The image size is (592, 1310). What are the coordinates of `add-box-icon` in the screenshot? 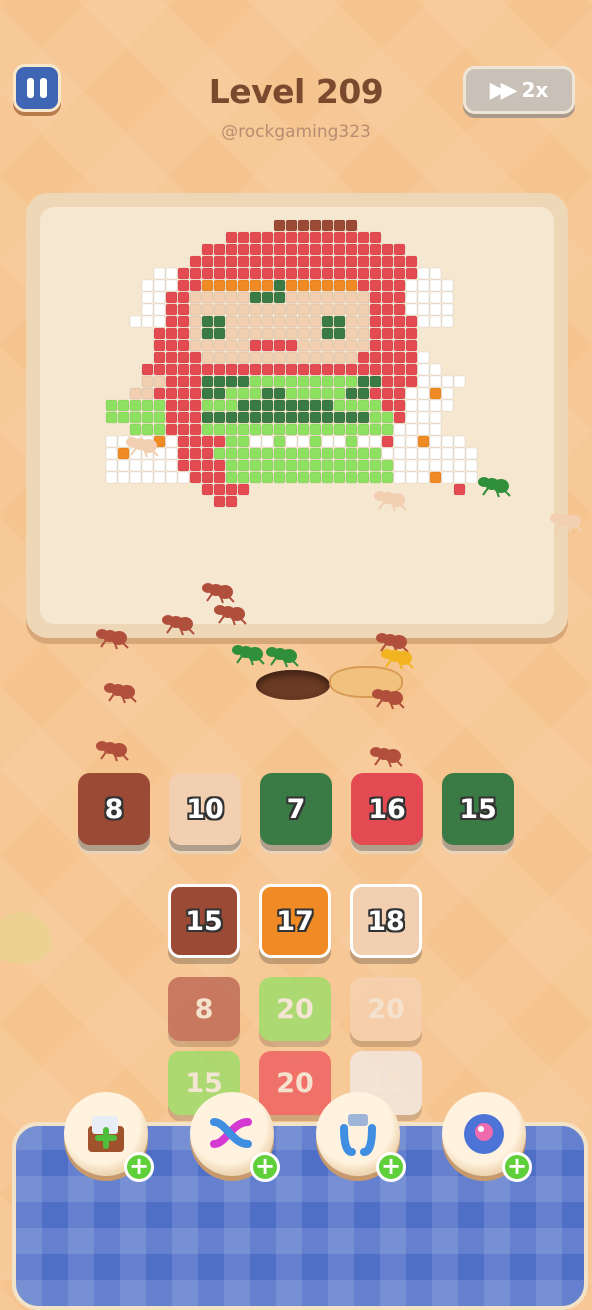 It's located at (106, 1134).